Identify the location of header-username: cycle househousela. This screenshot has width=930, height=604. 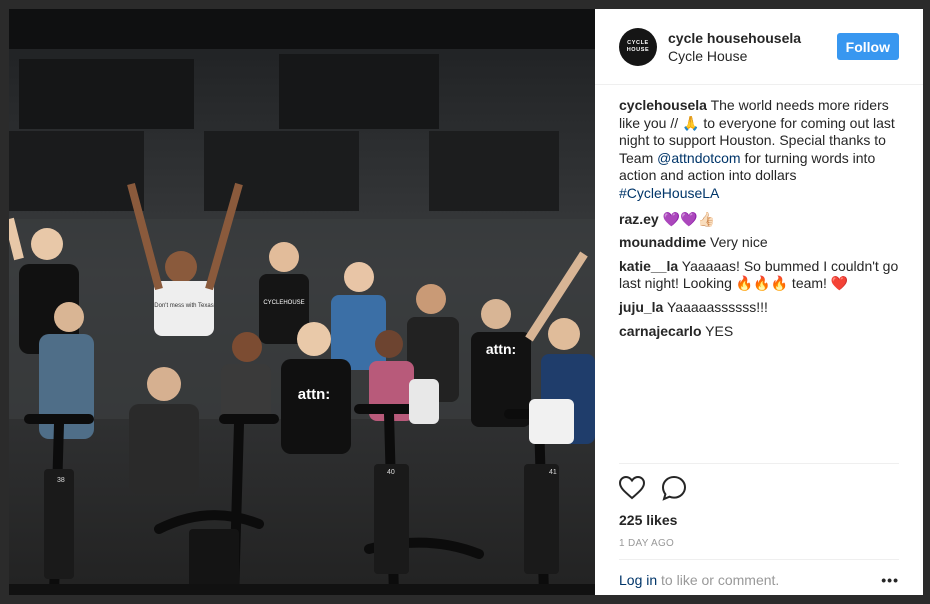
(752, 38).